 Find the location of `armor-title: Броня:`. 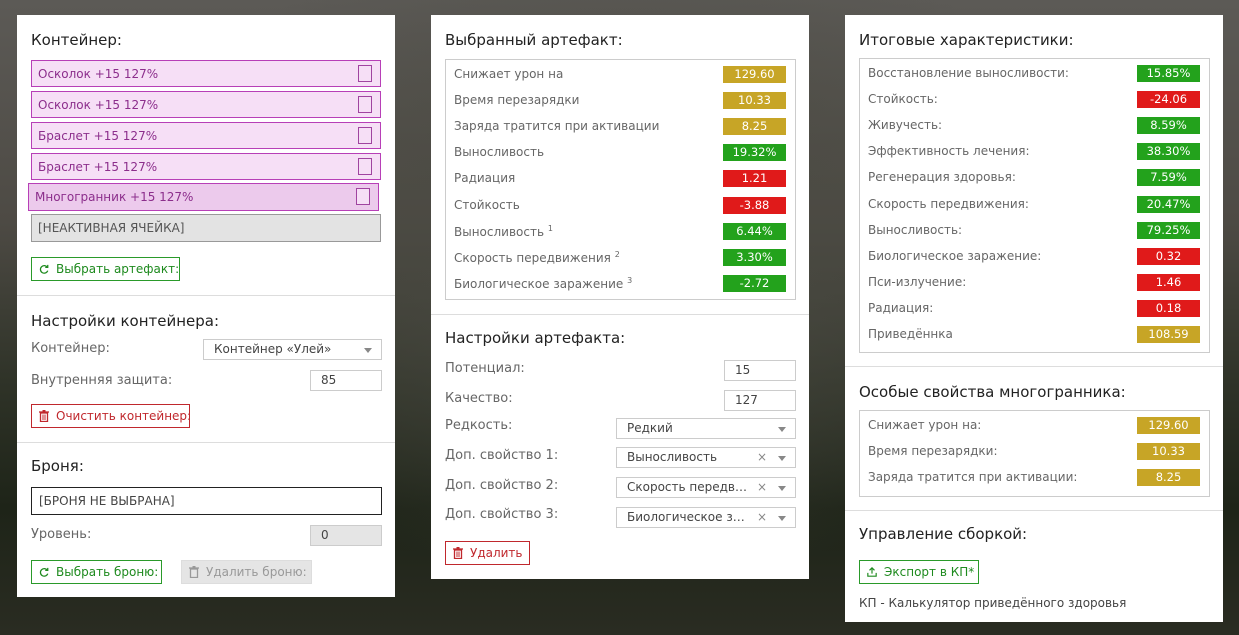

armor-title: Броня: is located at coordinates (57, 466).